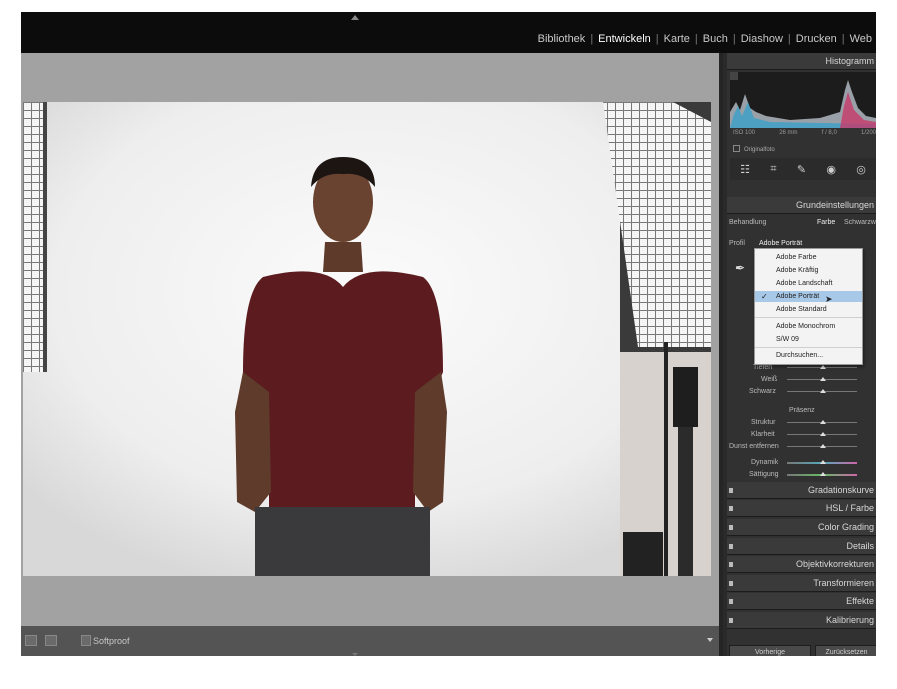 This screenshot has width=897, height=689. I want to click on panel-effekte: Effekte, so click(801, 601).